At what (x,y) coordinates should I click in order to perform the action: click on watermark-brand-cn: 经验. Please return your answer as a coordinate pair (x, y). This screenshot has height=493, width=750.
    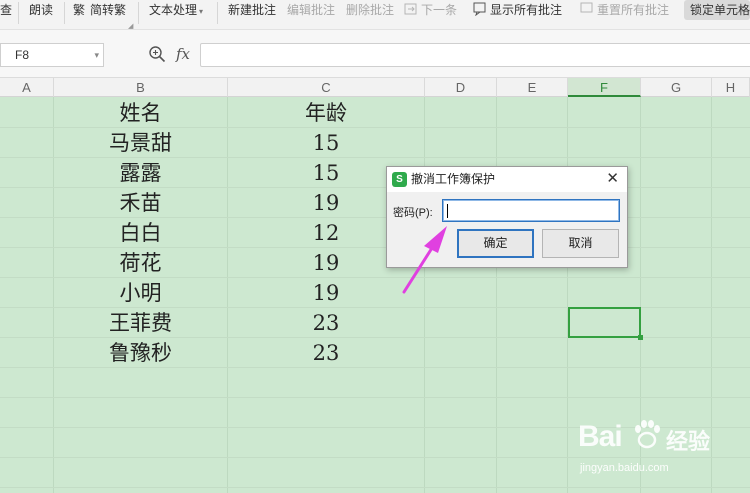
    Looking at the image, I should click on (688, 441).